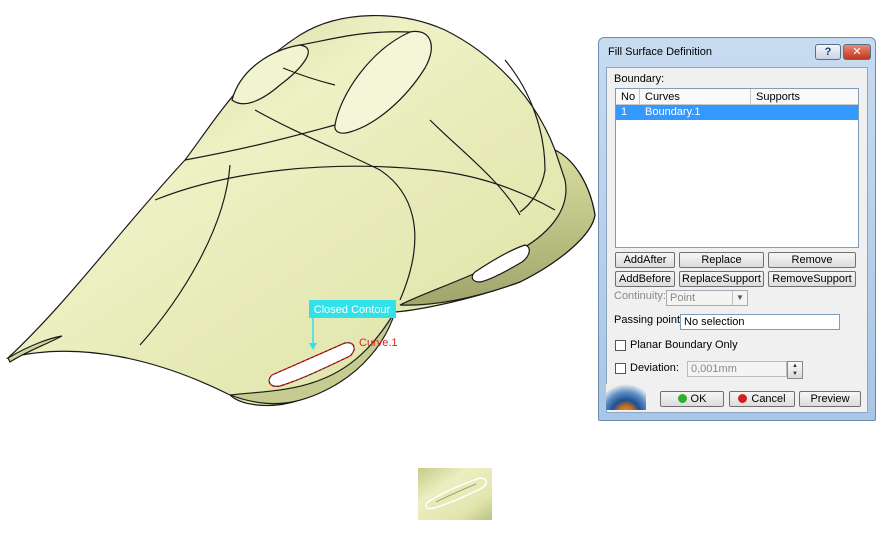 This screenshot has height=538, width=880. Describe the element at coordinates (628, 97) in the screenshot. I see `column-header-no: No` at that location.